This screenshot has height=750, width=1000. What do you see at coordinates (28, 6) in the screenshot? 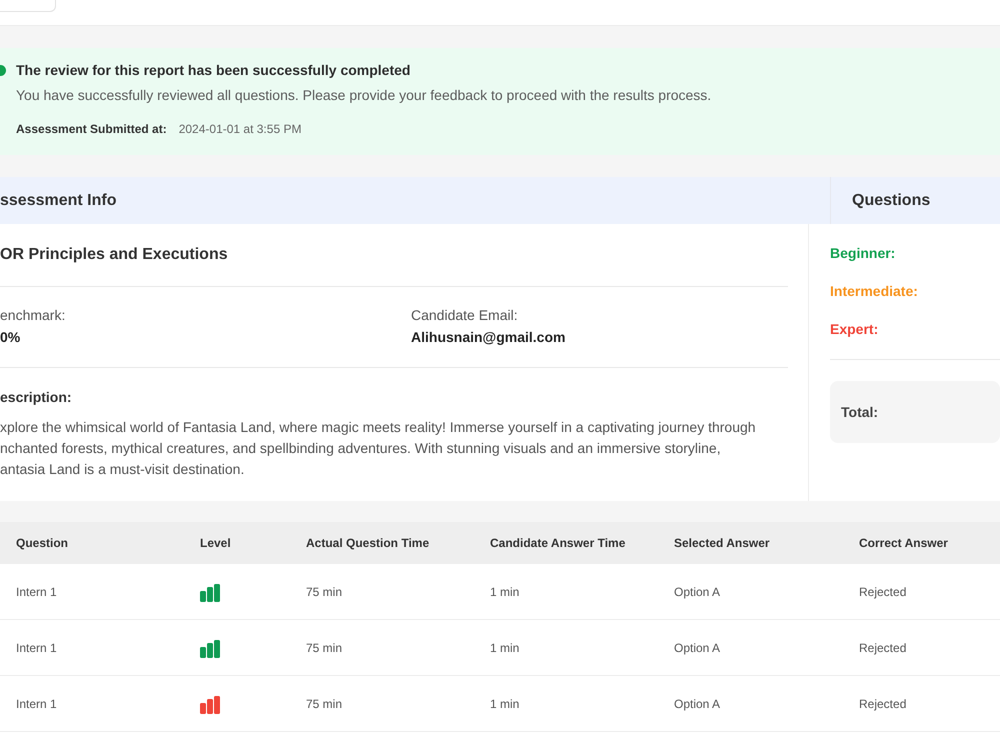
I see `toolbar-button` at bounding box center [28, 6].